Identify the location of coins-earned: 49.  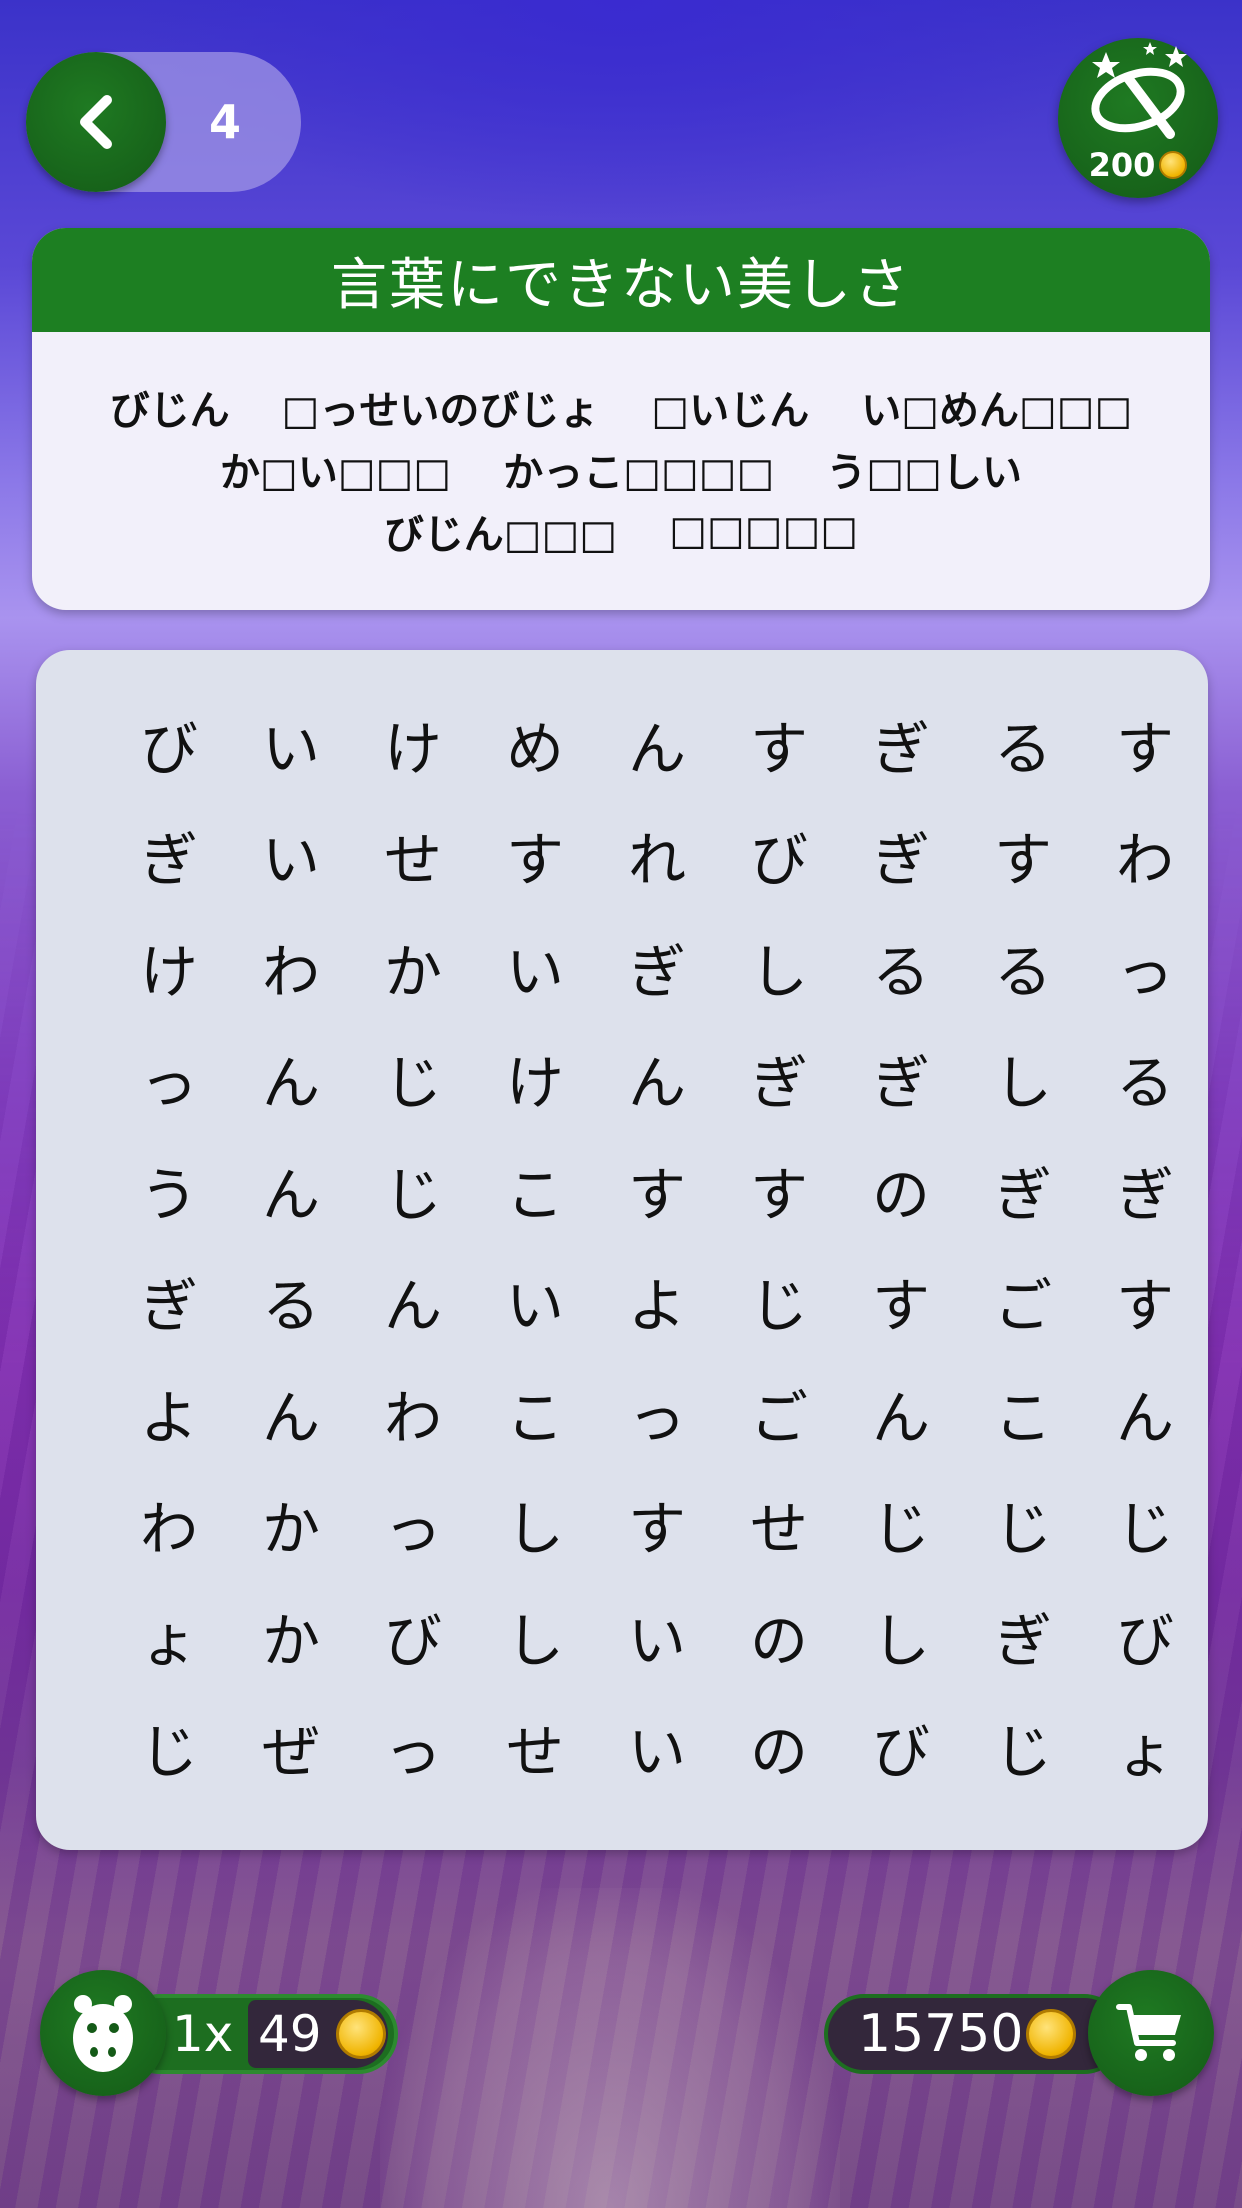
(290, 2034).